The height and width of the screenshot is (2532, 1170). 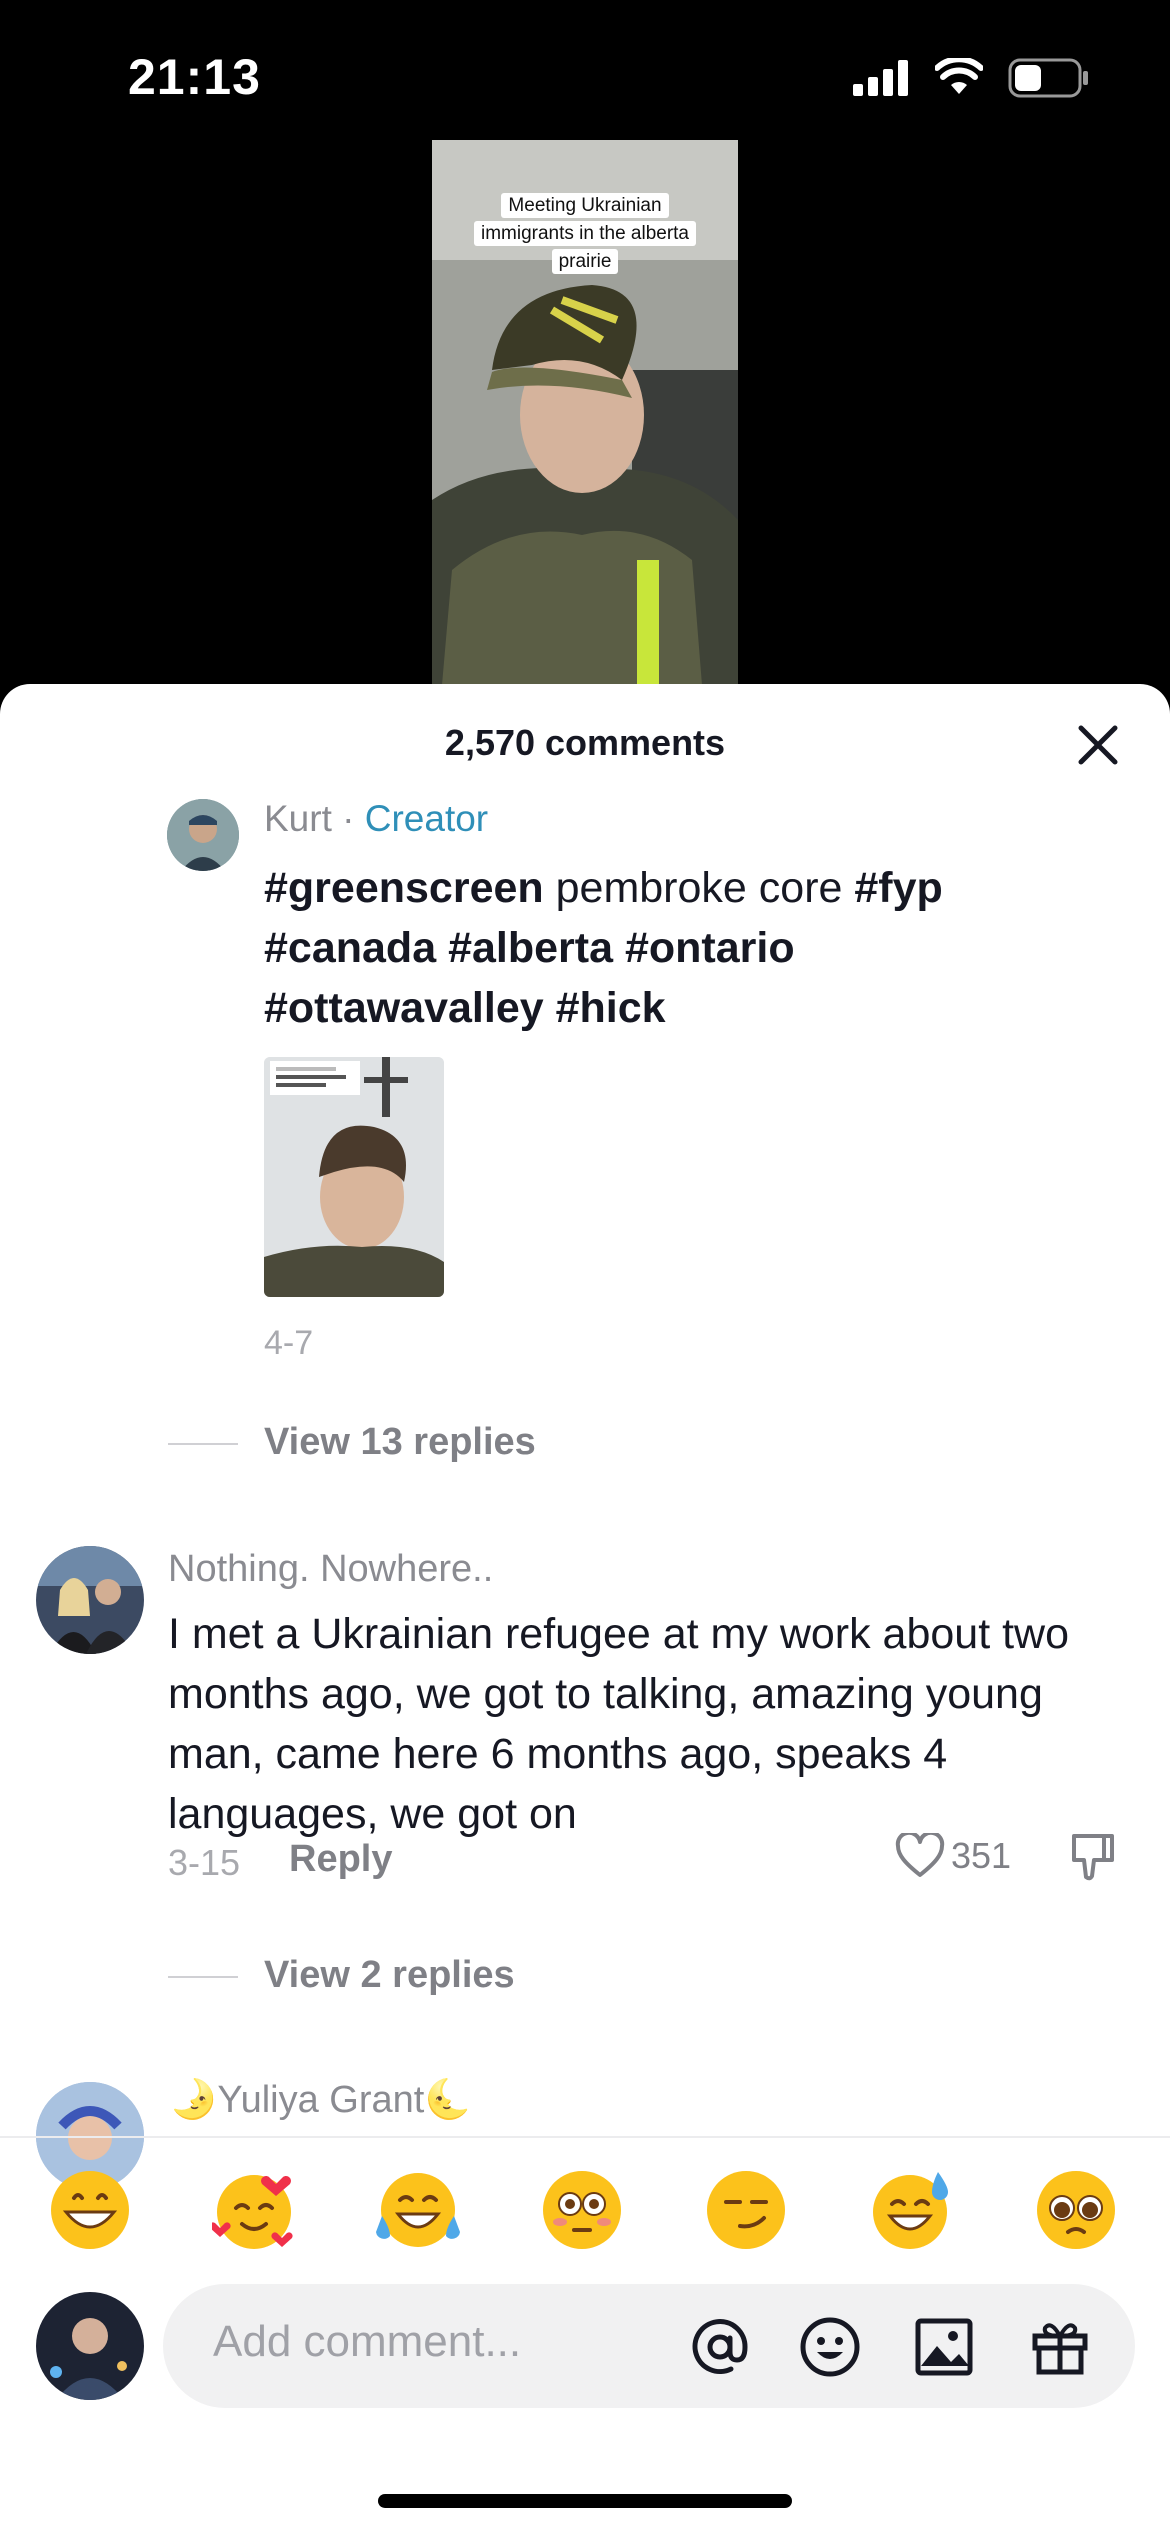 I want to click on sweat-smile-emoji-icon, so click(x=910, y=2210).